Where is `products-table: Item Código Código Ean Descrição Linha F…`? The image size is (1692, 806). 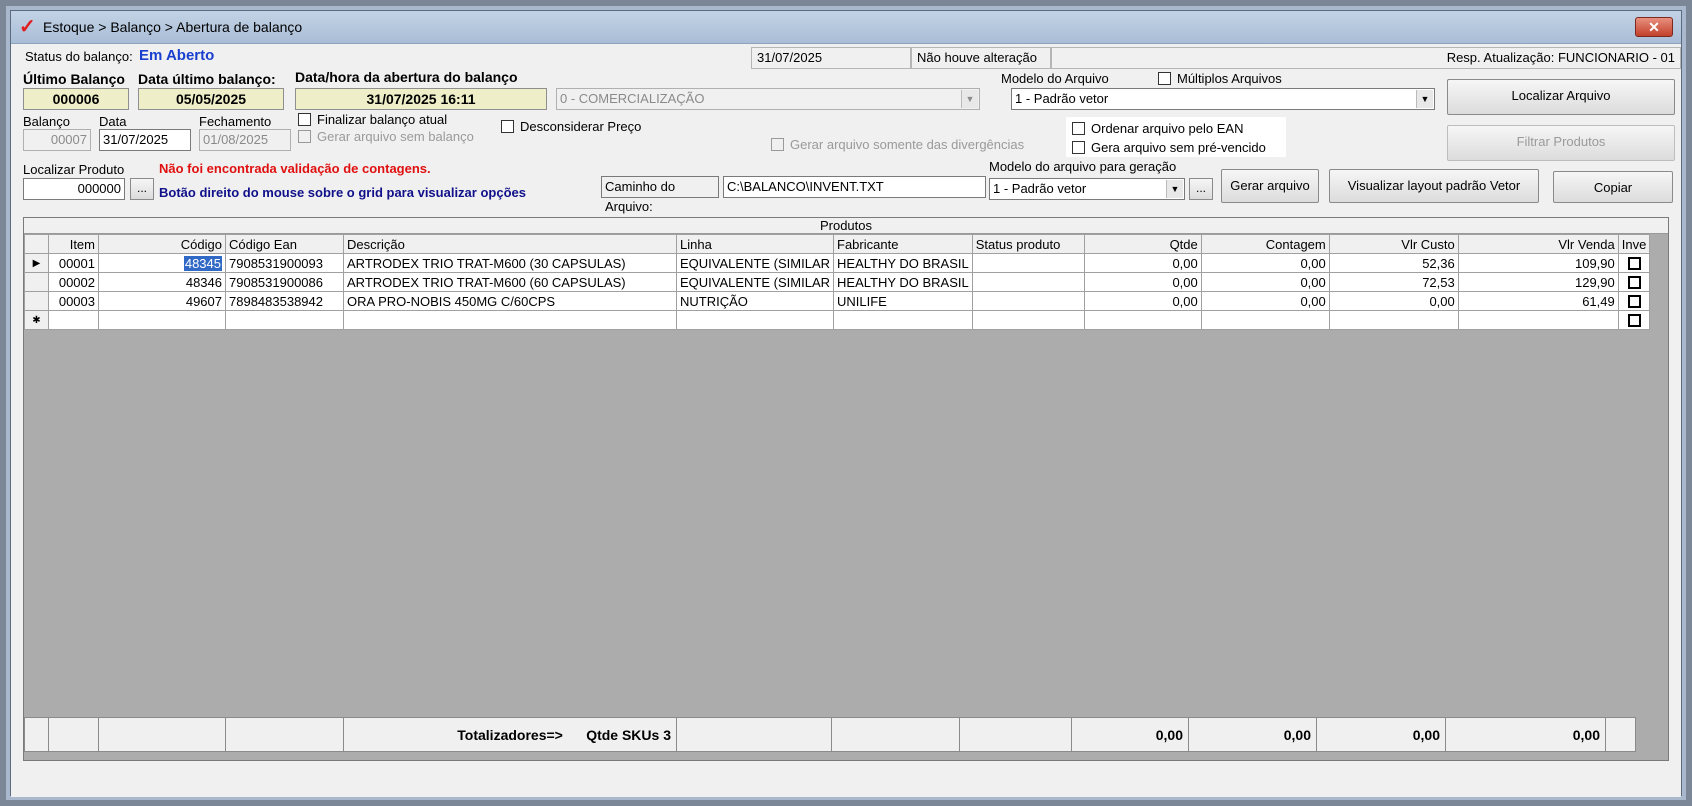 products-table: Item Código Código Ean Descrição Linha F… is located at coordinates (837, 282).